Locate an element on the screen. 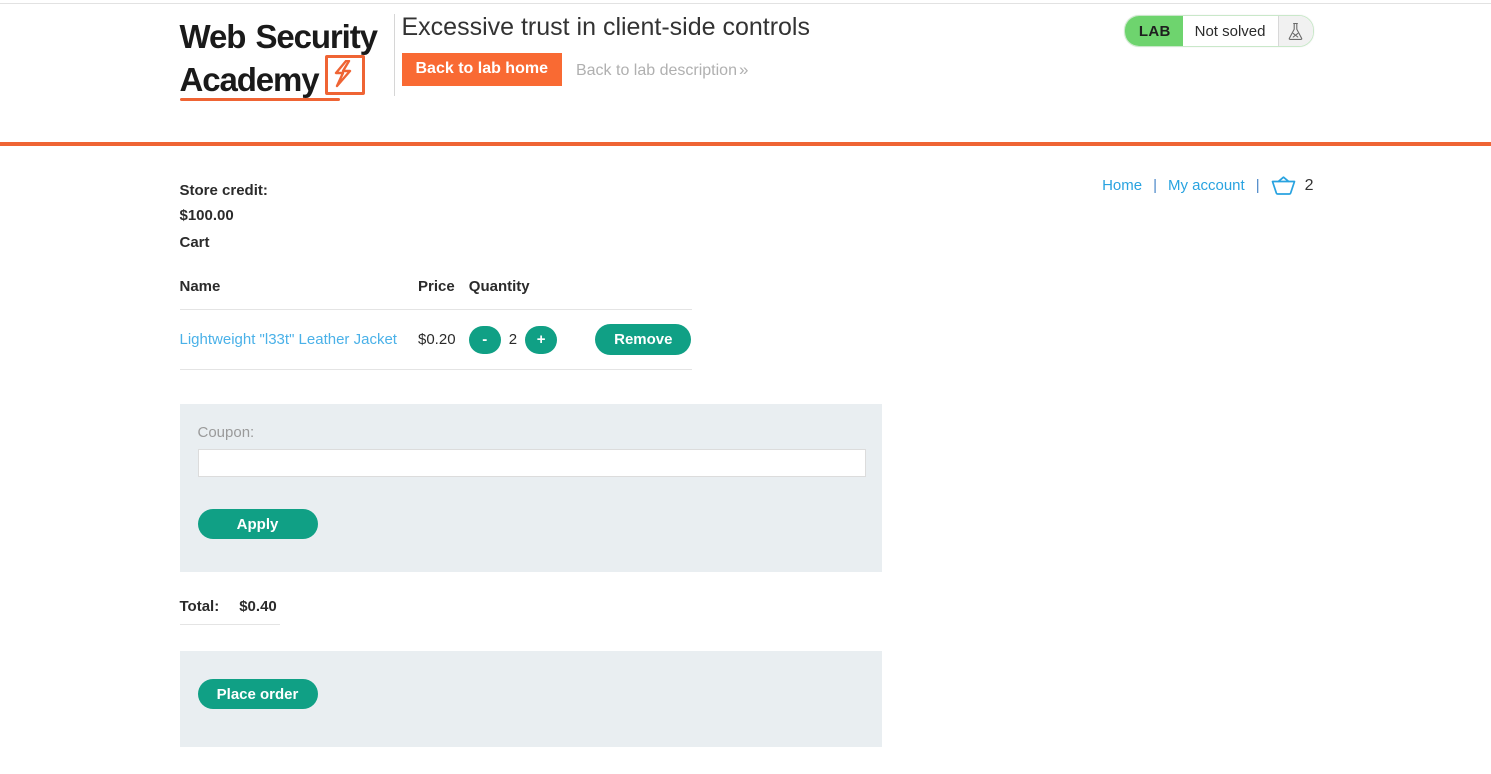 The width and height of the screenshot is (1491, 774). coupon-label: Coupon: is located at coordinates (226, 432).